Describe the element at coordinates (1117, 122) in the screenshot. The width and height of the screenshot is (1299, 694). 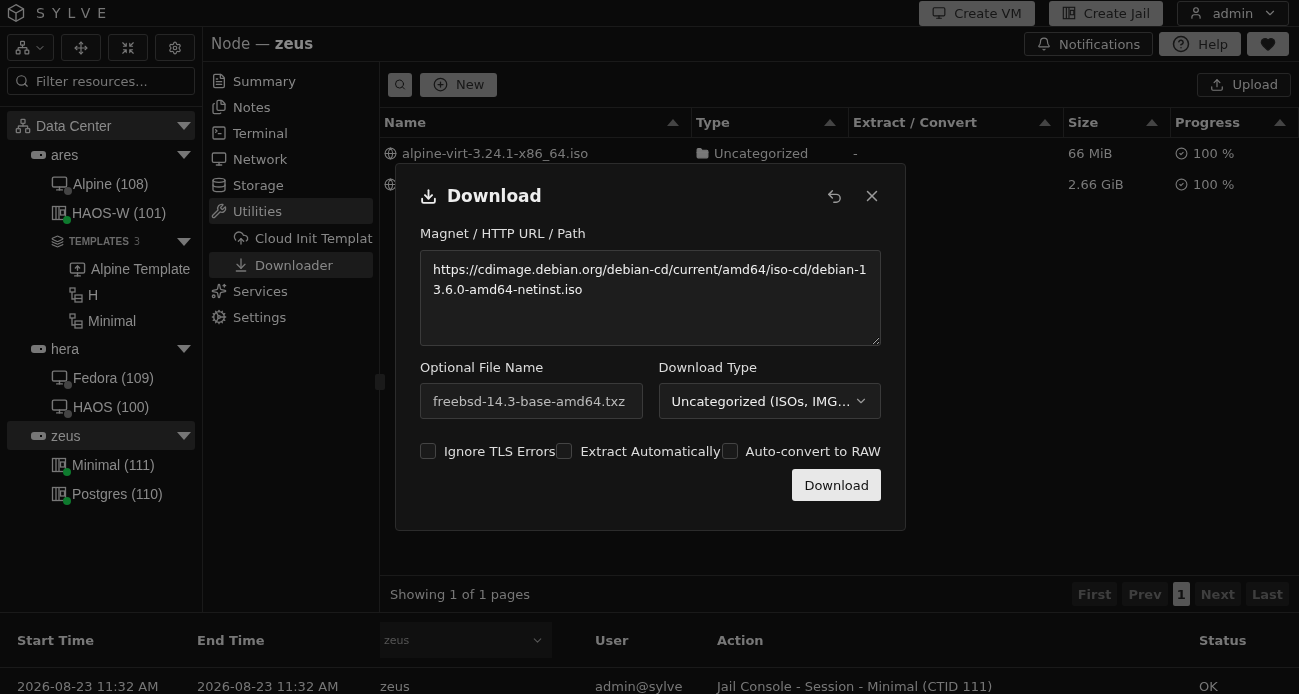
I see `column-header: Size` at that location.